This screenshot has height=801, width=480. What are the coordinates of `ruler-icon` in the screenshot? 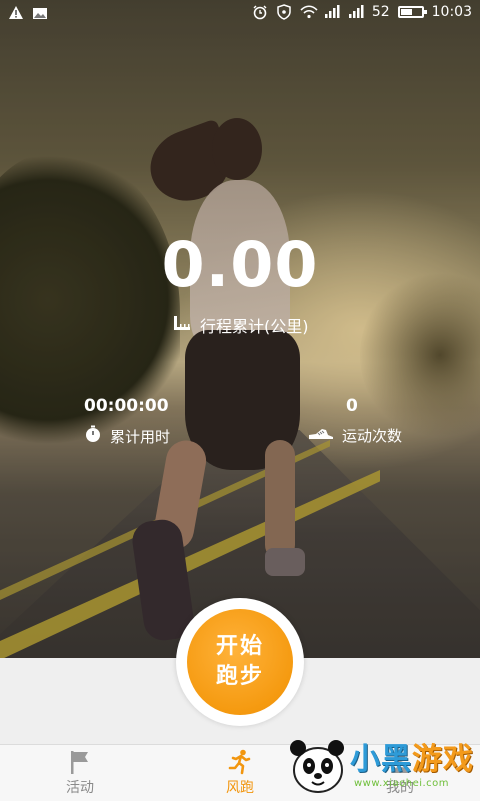 It's located at (182, 325).